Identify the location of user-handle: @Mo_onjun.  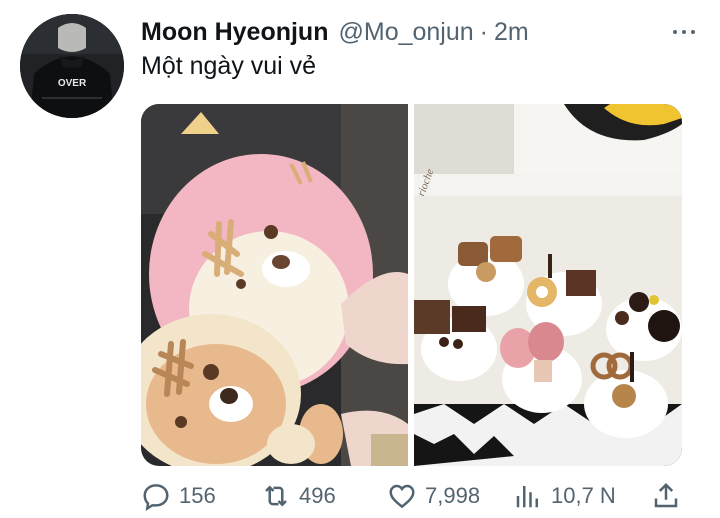
(405, 32).